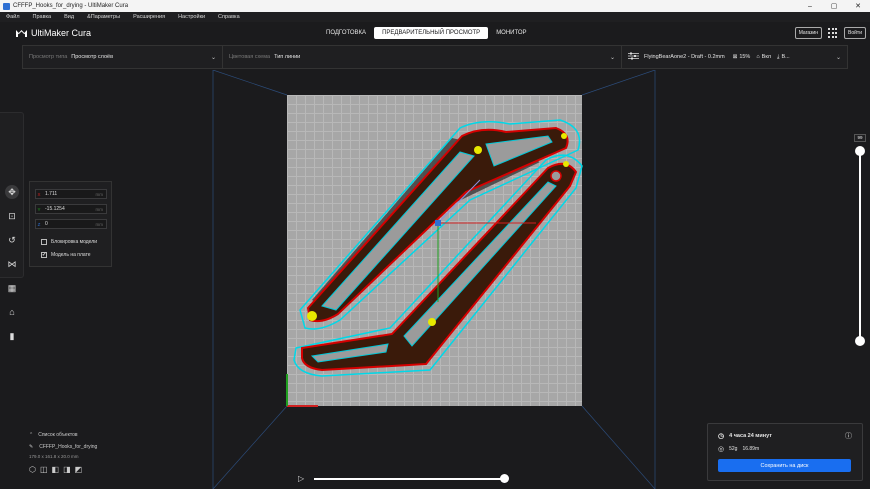 The width and height of the screenshot is (870, 489). I want to click on y-position-field: Y -15.1254 mm, so click(71, 209).